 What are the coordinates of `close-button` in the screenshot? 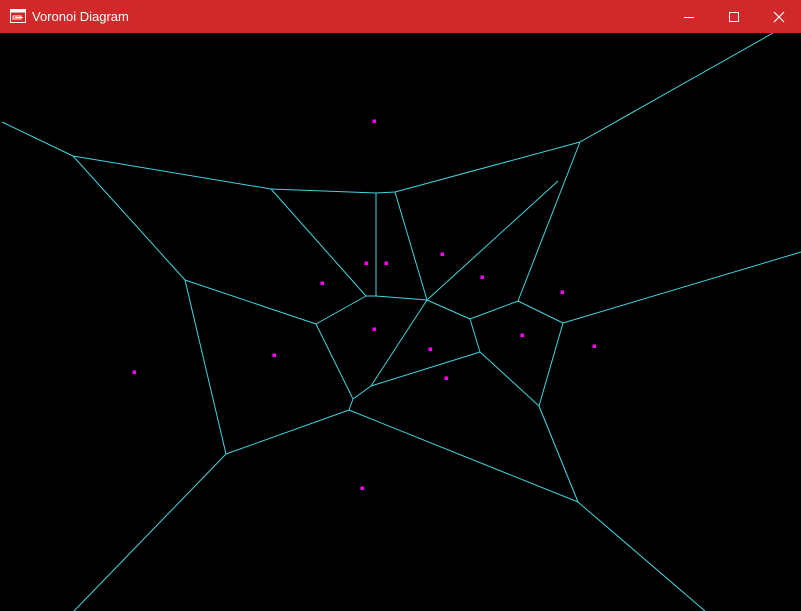 It's located at (778, 16).